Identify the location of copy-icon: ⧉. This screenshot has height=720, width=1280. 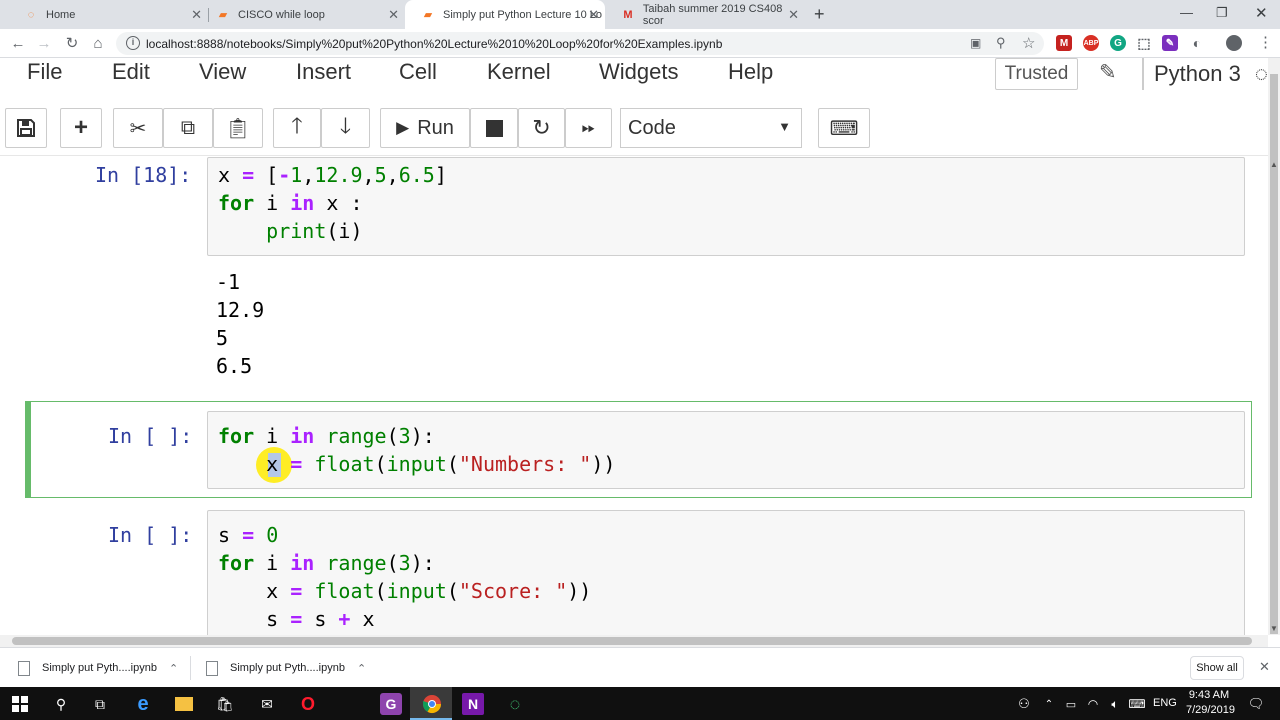
(188, 127).